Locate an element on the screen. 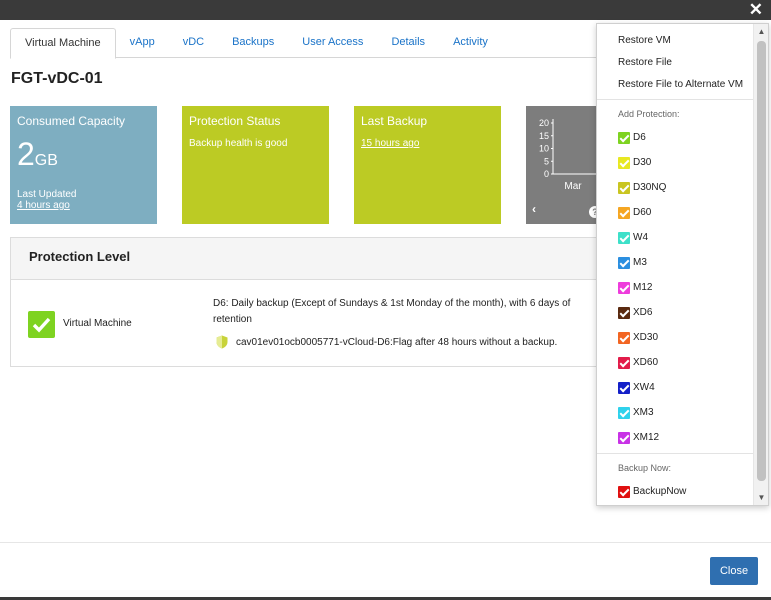  protection-m3-option: M3 is located at coordinates (675, 262).